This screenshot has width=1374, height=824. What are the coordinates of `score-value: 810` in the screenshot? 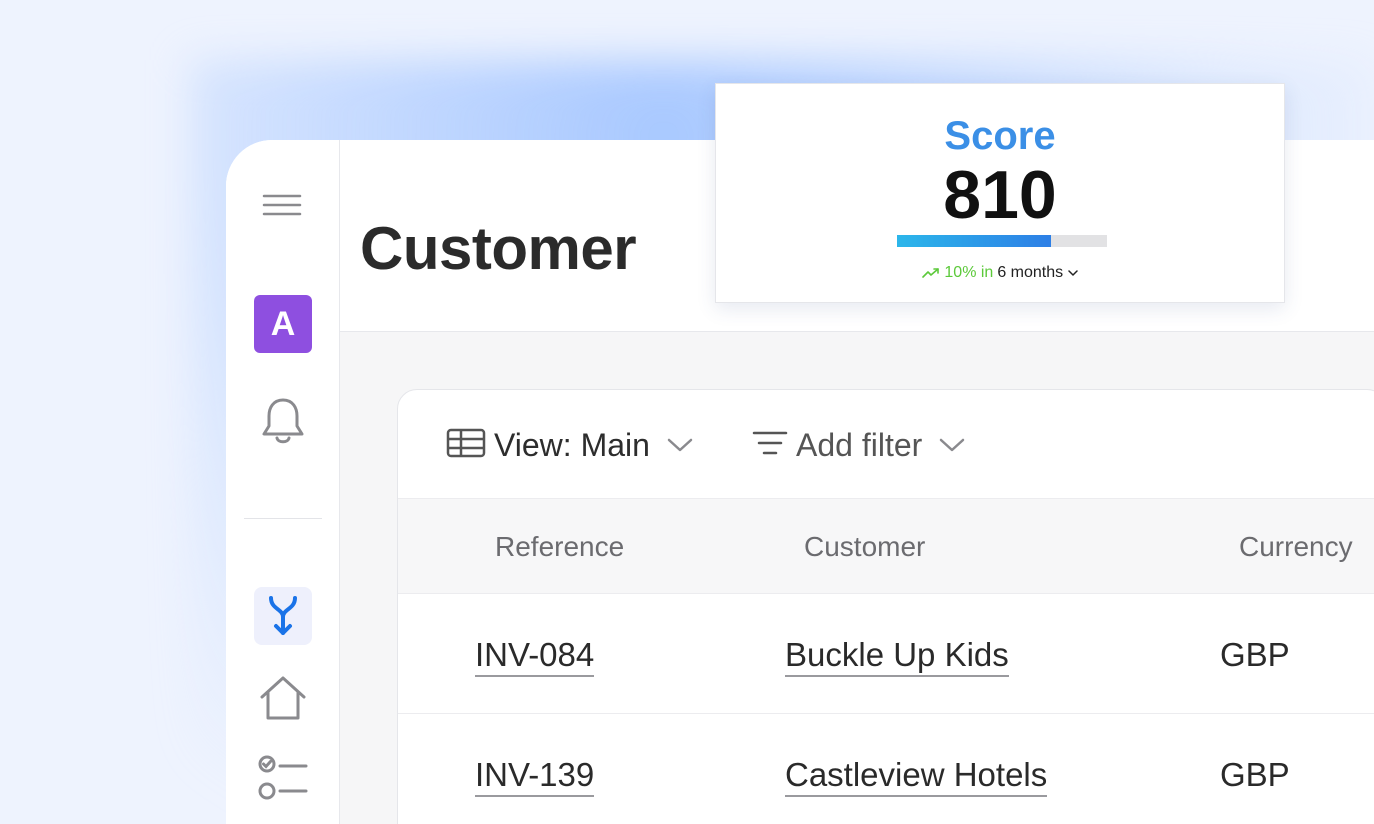 It's located at (1000, 195).